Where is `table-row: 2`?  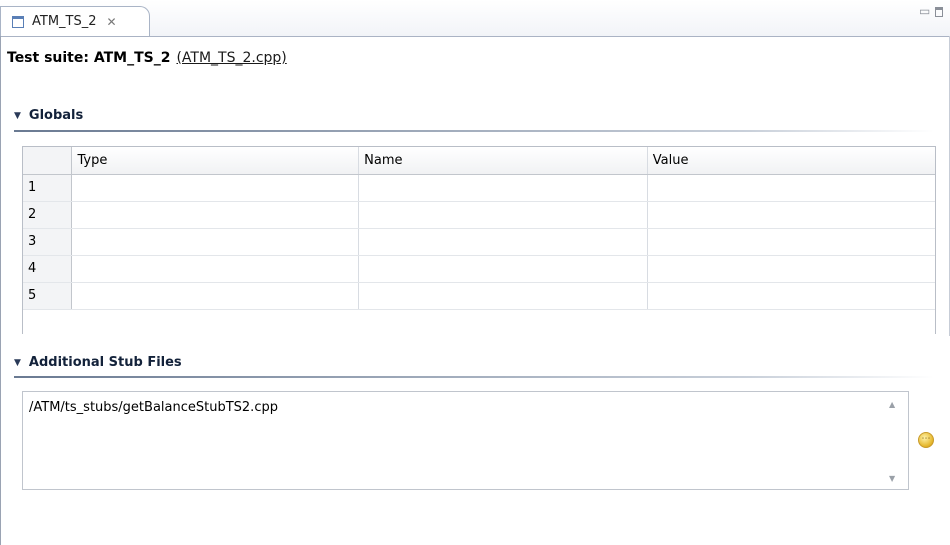
table-row: 2 is located at coordinates (479, 215).